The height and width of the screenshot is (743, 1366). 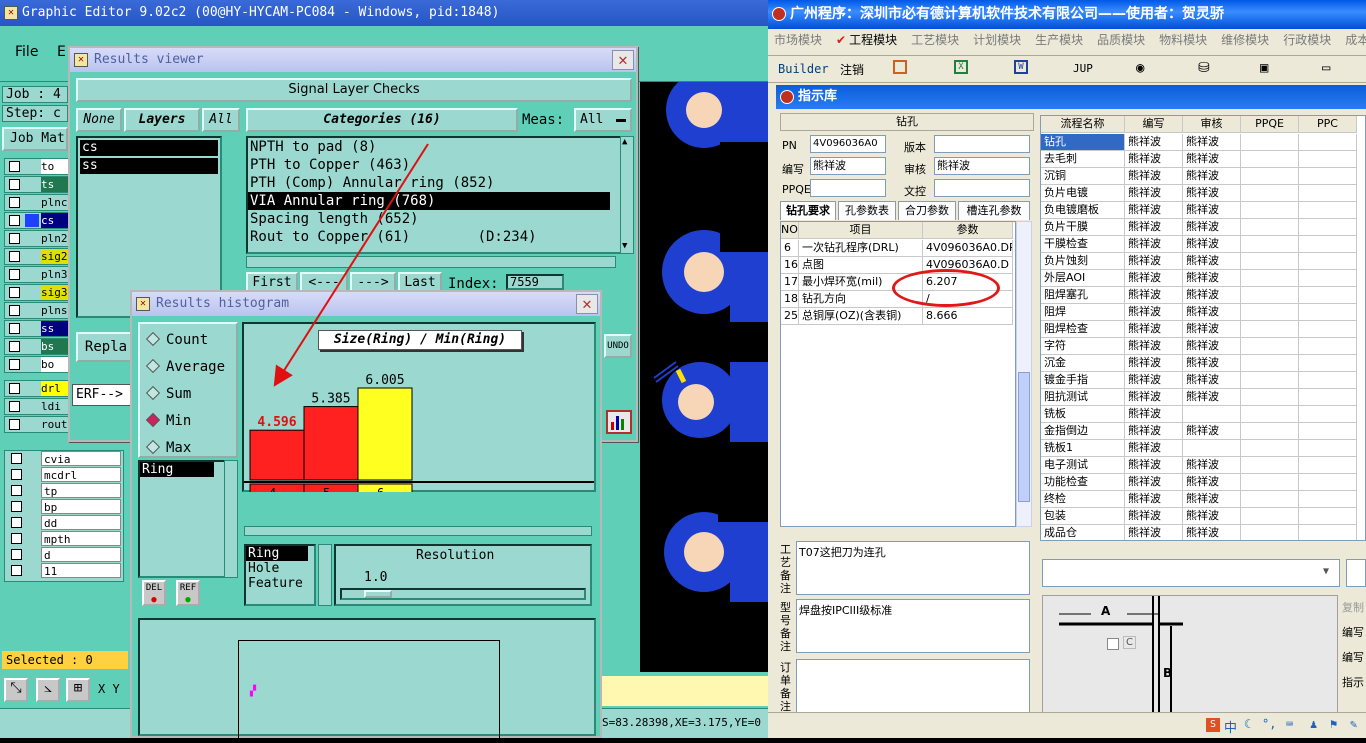 I want to click on doc-icon, so click(x=900, y=67).